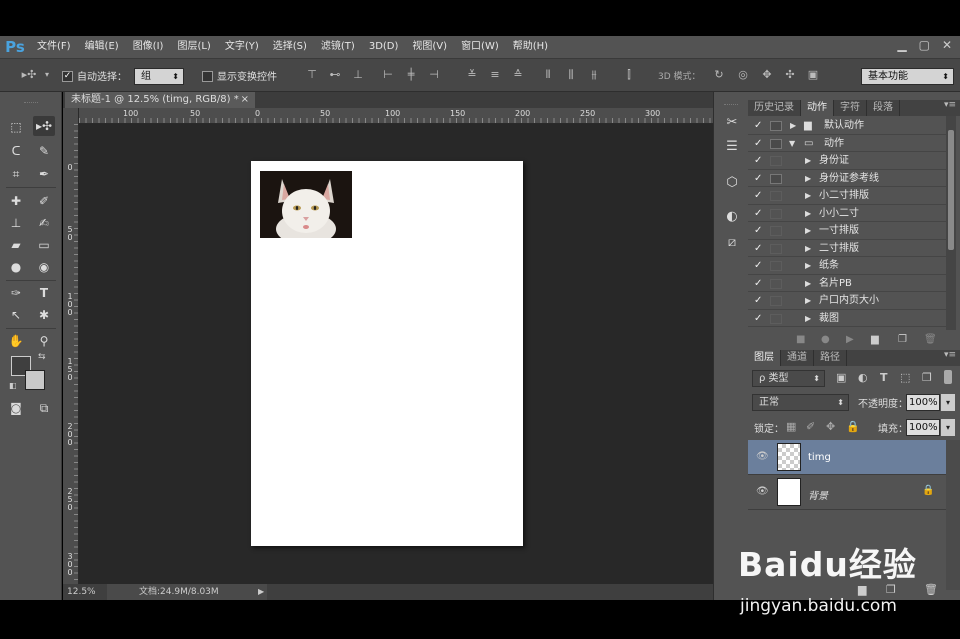 The width and height of the screenshot is (960, 639). What do you see at coordinates (193, 47) in the screenshot?
I see `menu-layer: 图层(L)` at bounding box center [193, 47].